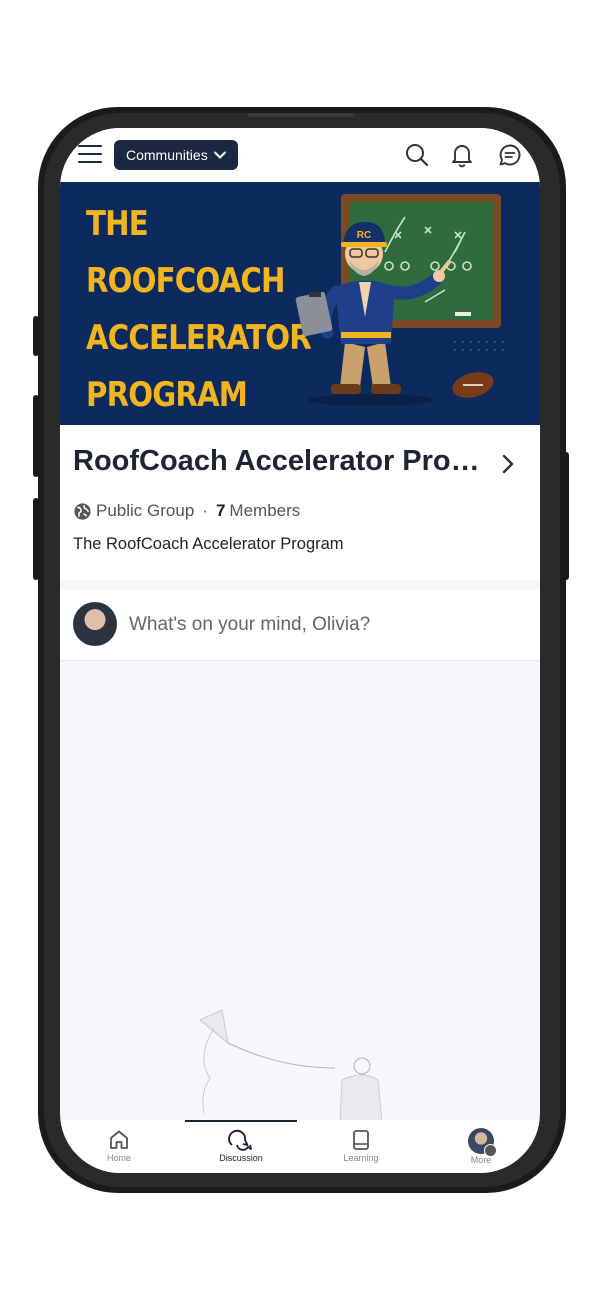  What do you see at coordinates (208, 544) in the screenshot?
I see `group-description: The RoofCoach Accelerator Program` at bounding box center [208, 544].